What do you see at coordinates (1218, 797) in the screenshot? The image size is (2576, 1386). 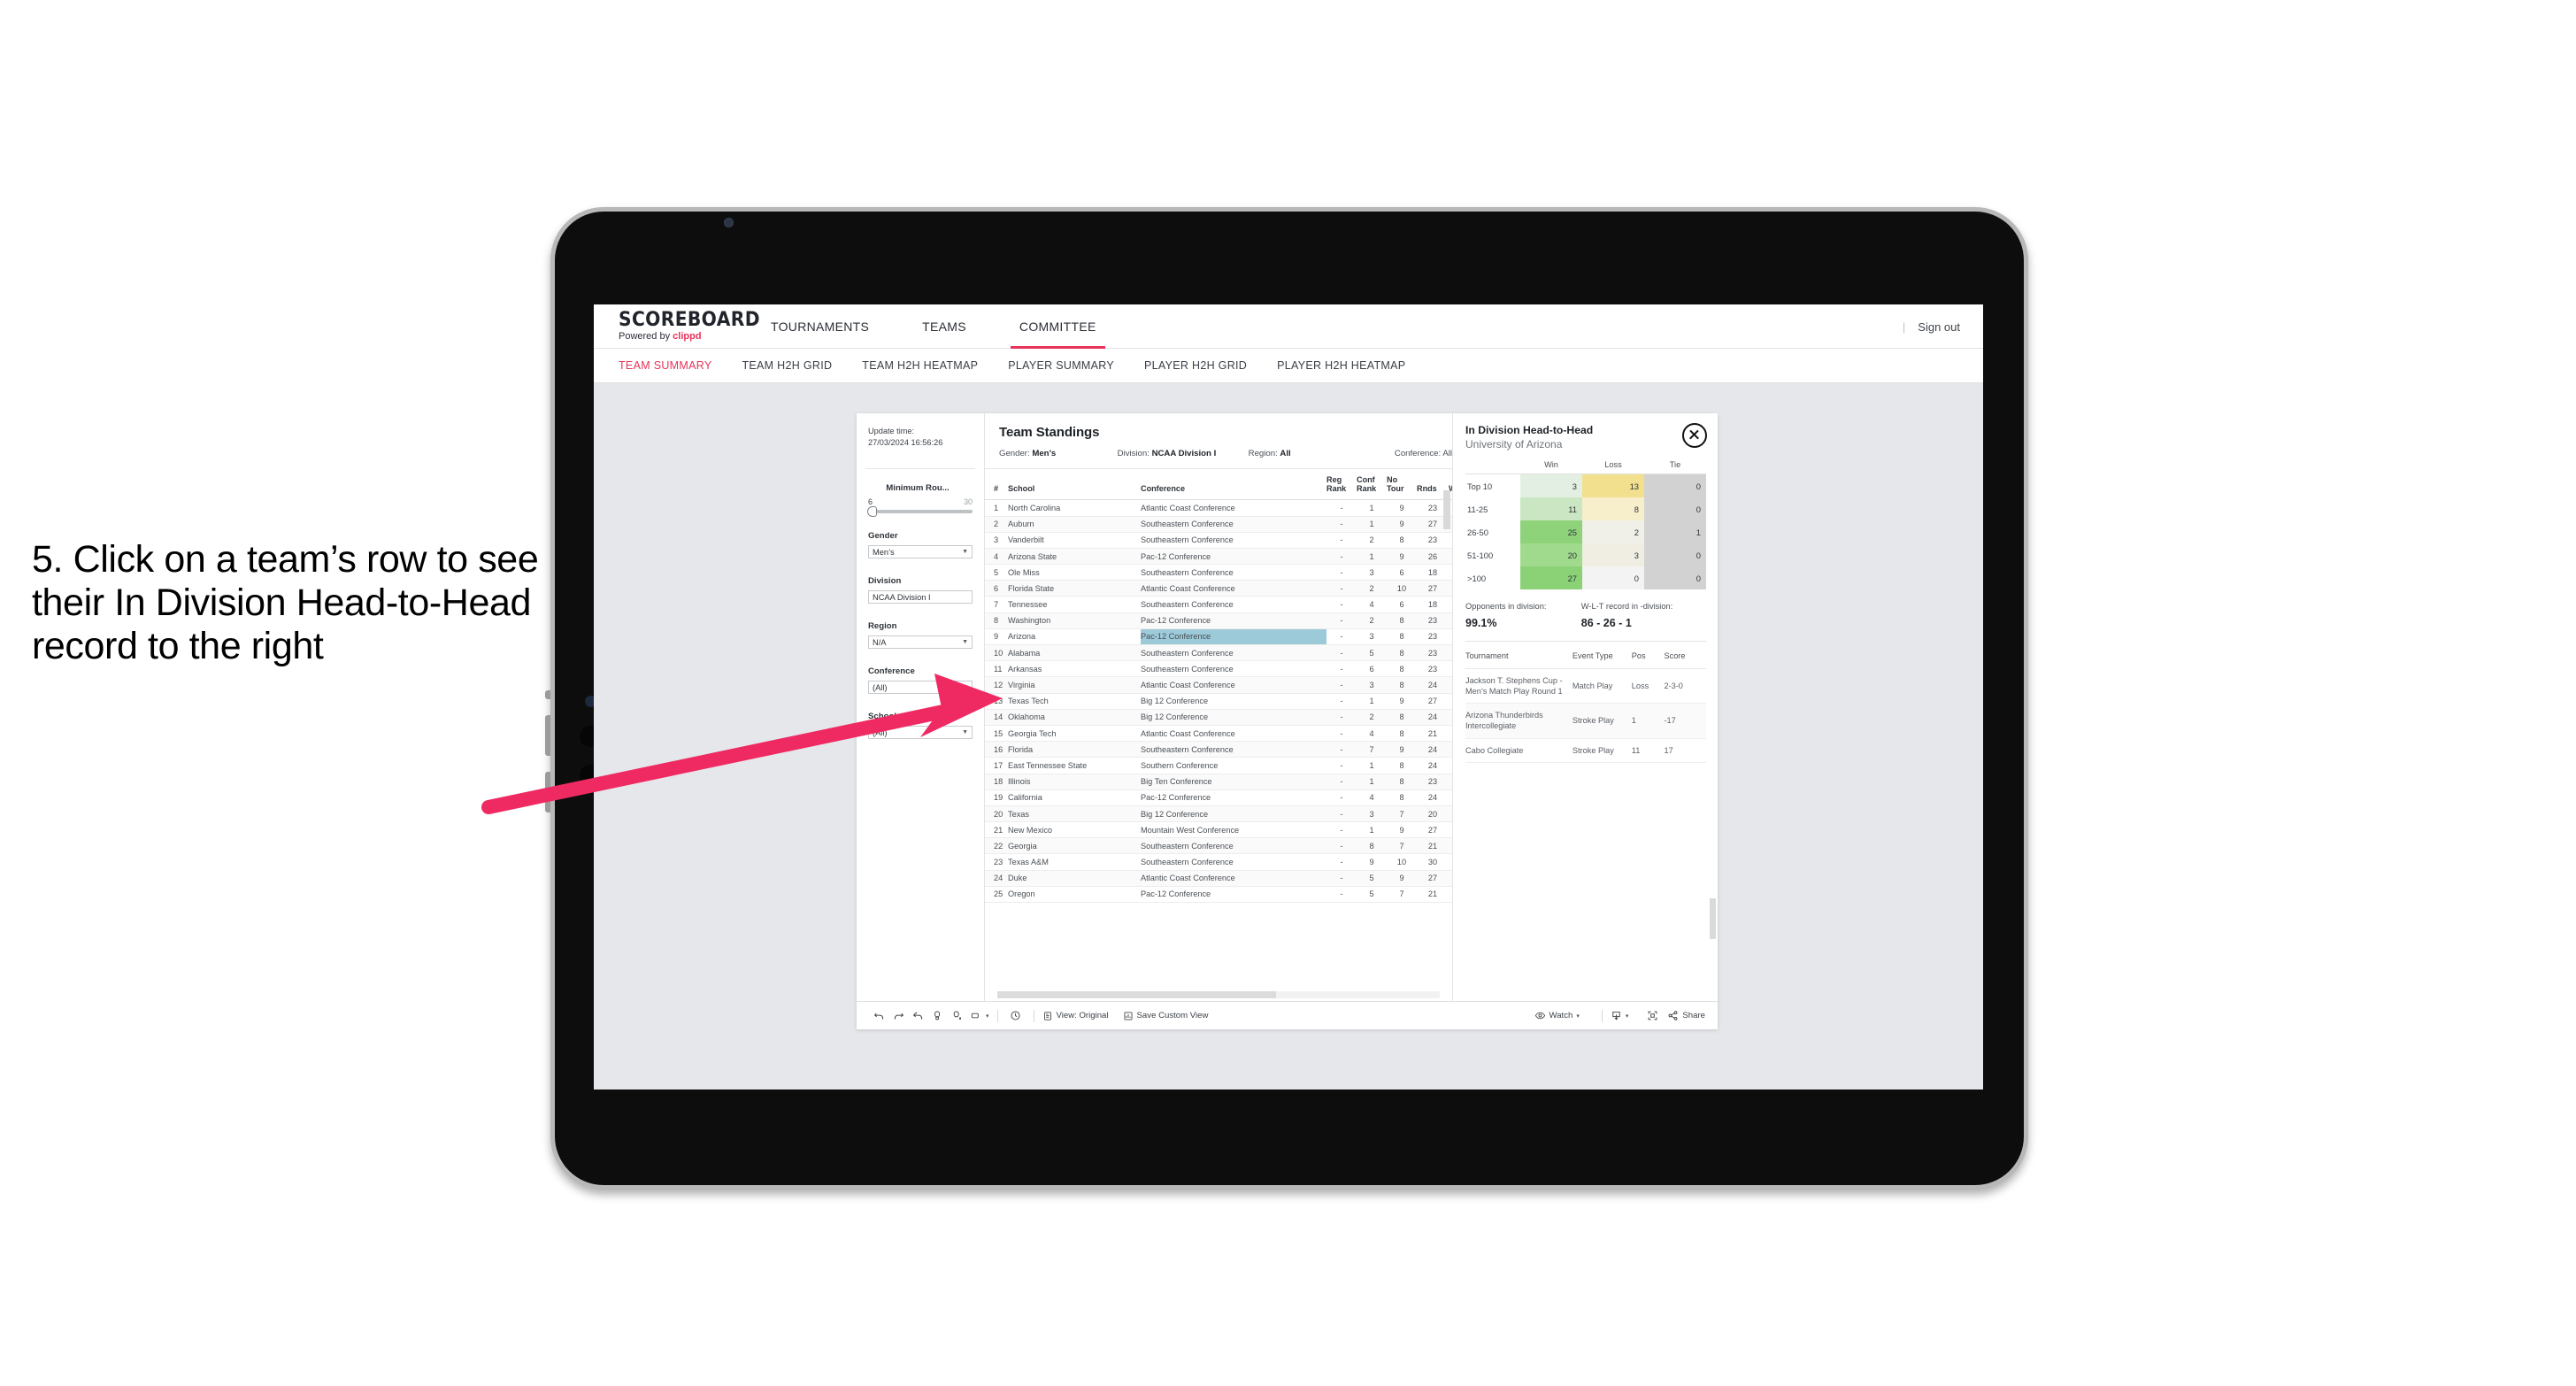 I see `table-row: 19CaliforniaPac-12 Conference-48242` at bounding box center [1218, 797].